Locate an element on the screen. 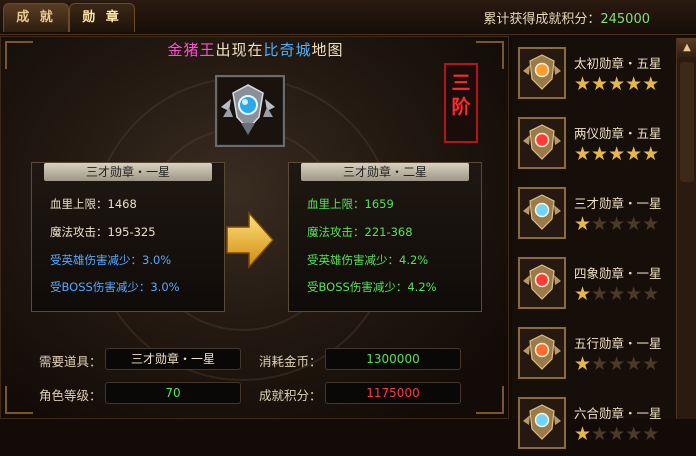  silver-medal-icon is located at coordinates (248, 109).